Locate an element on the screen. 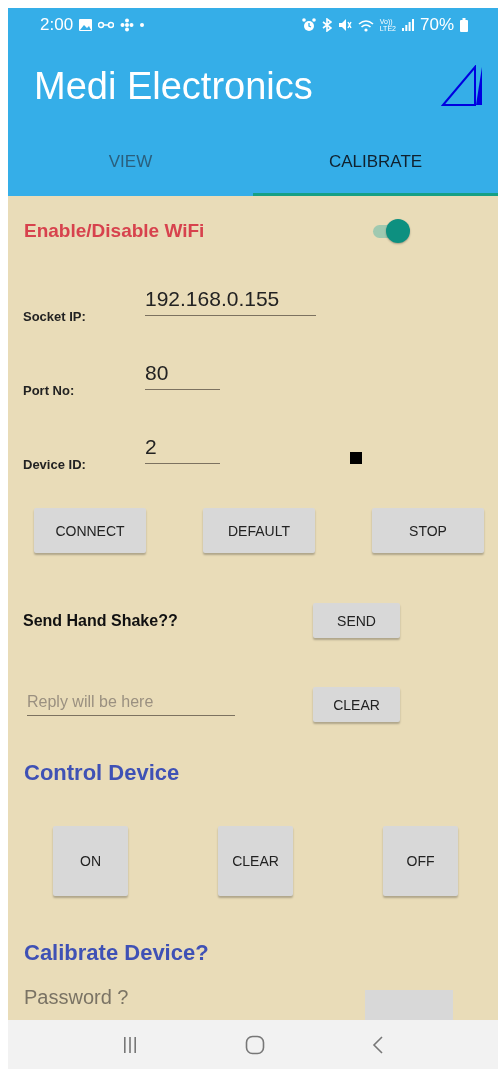 This screenshot has height=1069, width=498. section-title: Control Device is located at coordinates (102, 772).